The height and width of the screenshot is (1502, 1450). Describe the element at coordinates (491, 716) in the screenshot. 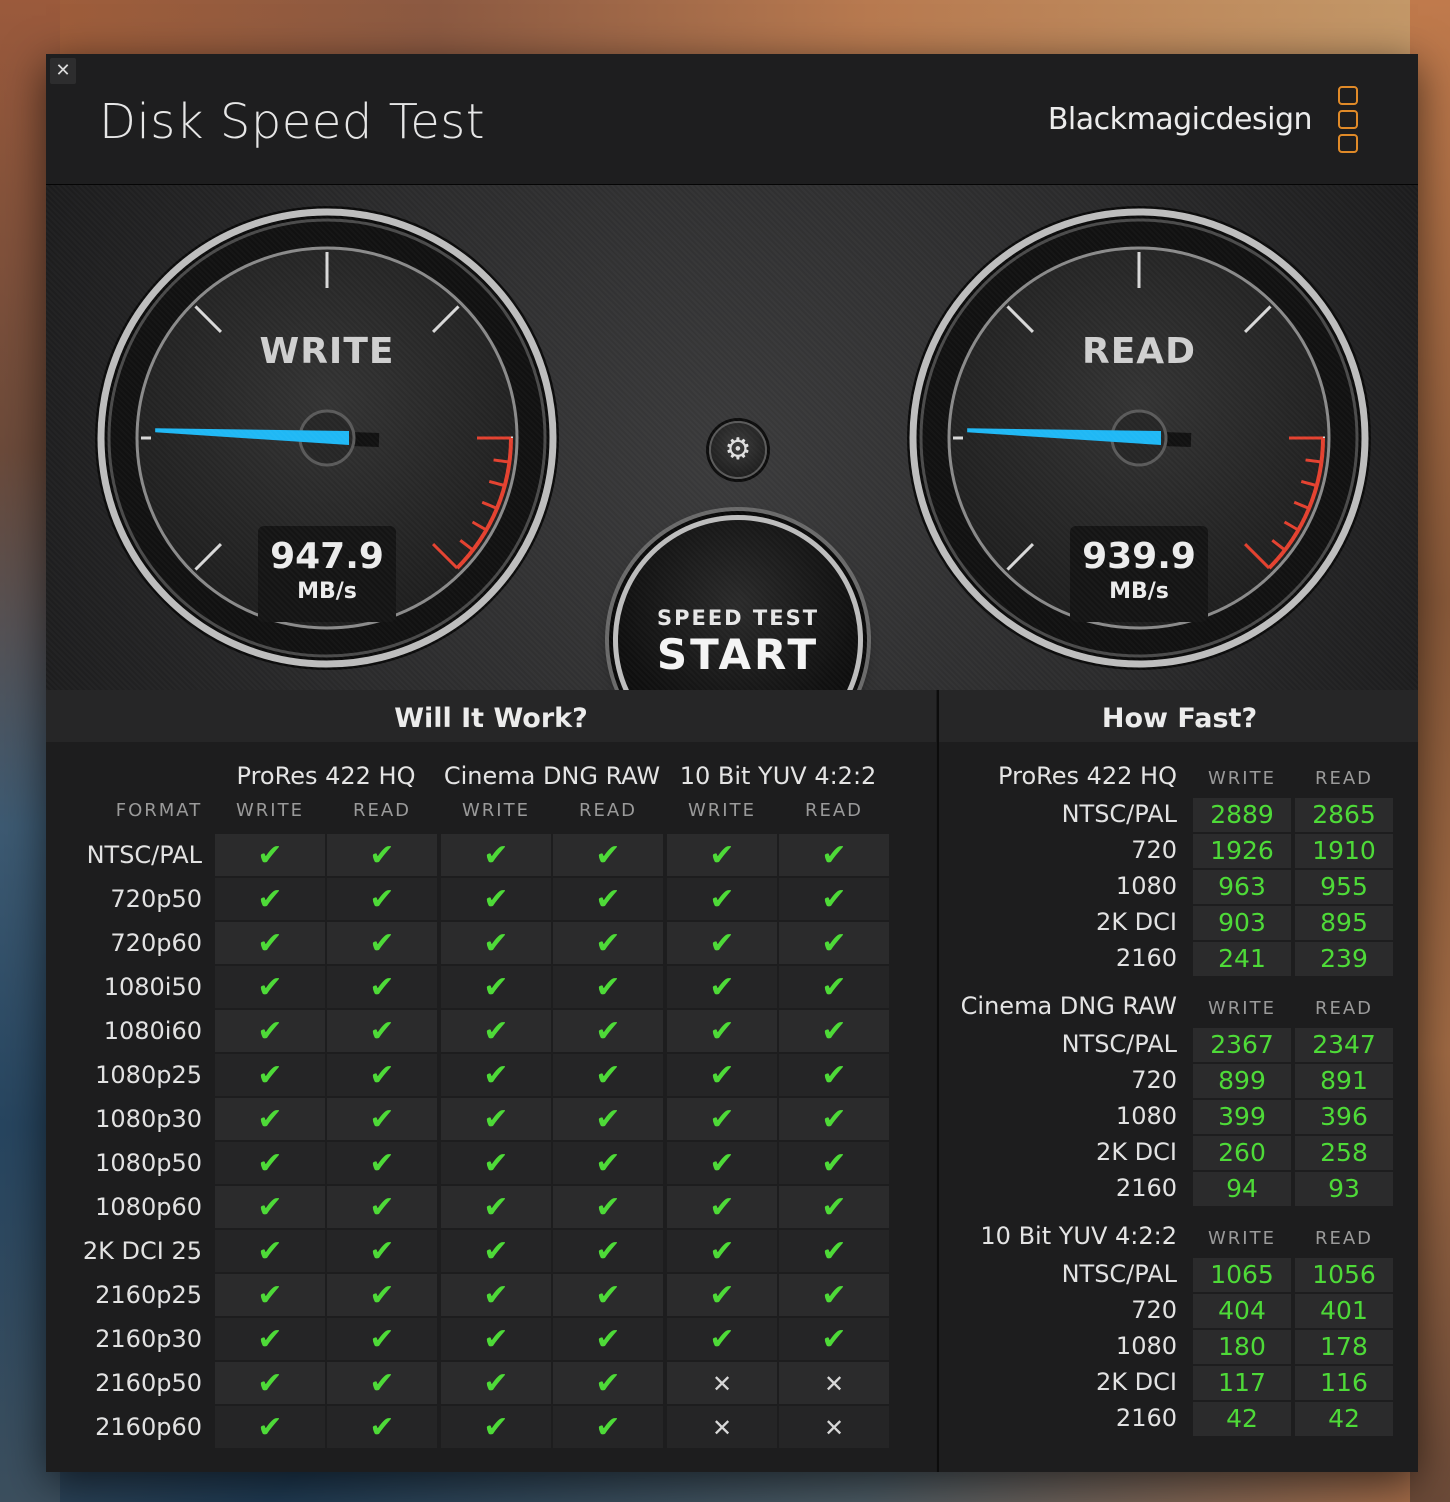

I see `will-it-work-title: Will It Work?` at that location.